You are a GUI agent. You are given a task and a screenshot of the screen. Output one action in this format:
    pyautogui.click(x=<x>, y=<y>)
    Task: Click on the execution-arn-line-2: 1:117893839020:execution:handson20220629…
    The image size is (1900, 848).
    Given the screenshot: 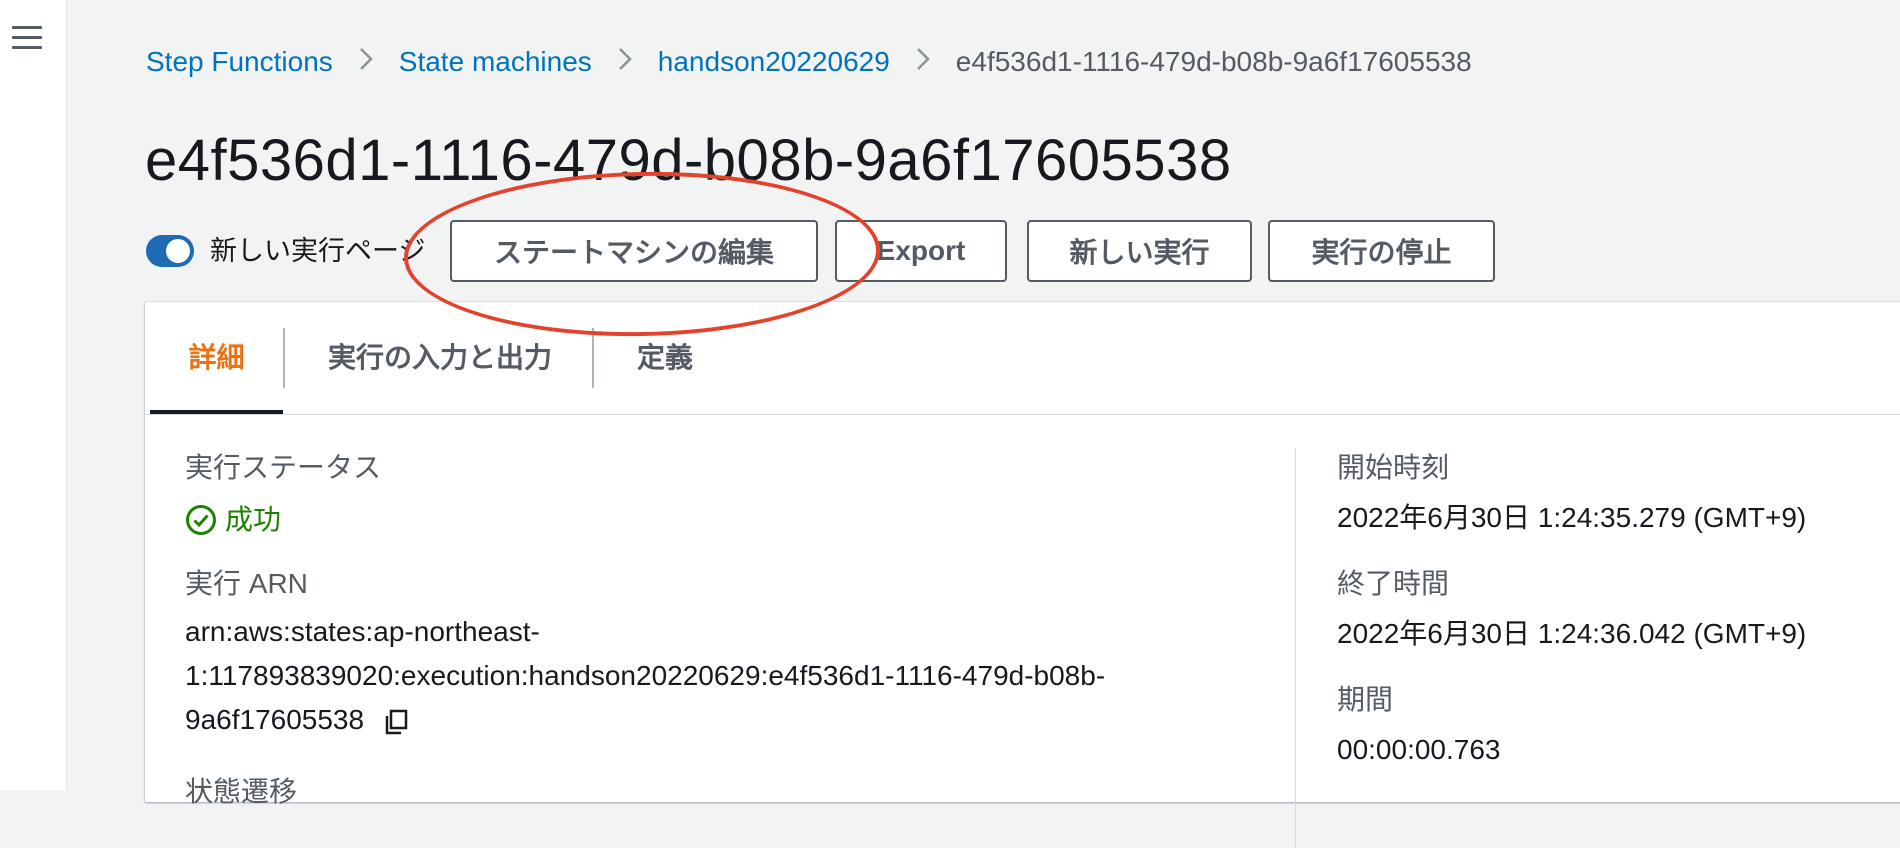 What is the action you would take?
    pyautogui.click(x=645, y=675)
    